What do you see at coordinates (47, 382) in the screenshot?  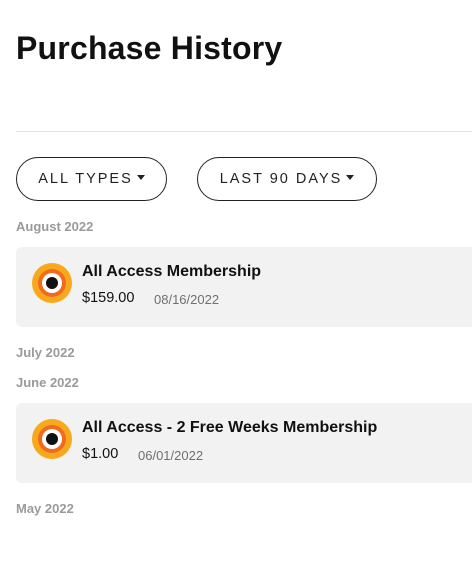 I see `month-heading-june-2022: June 2022` at bounding box center [47, 382].